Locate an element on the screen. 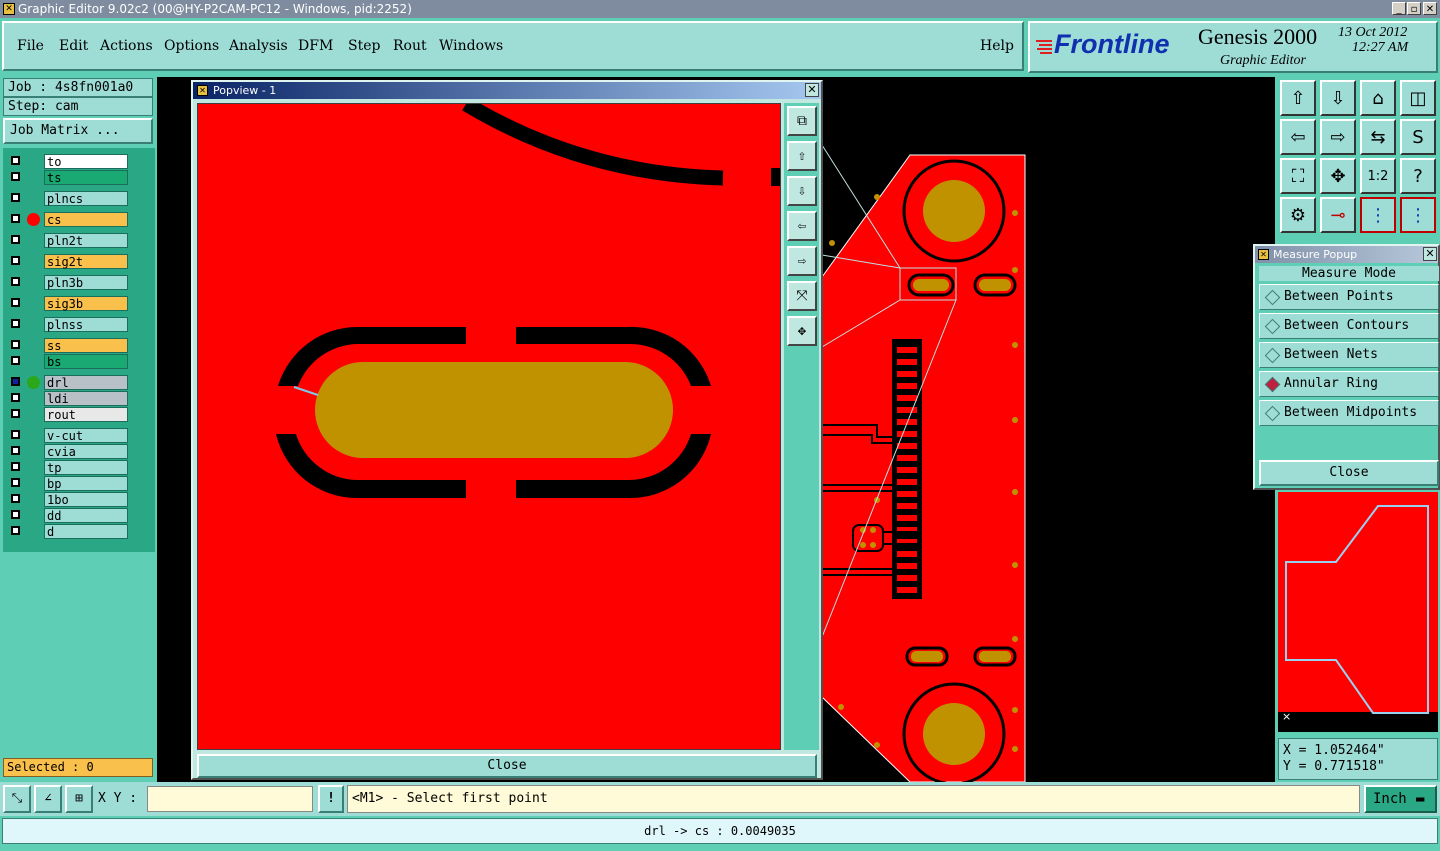 This screenshot has height=851, width=1440. layer-name: pln2t is located at coordinates (86, 240).